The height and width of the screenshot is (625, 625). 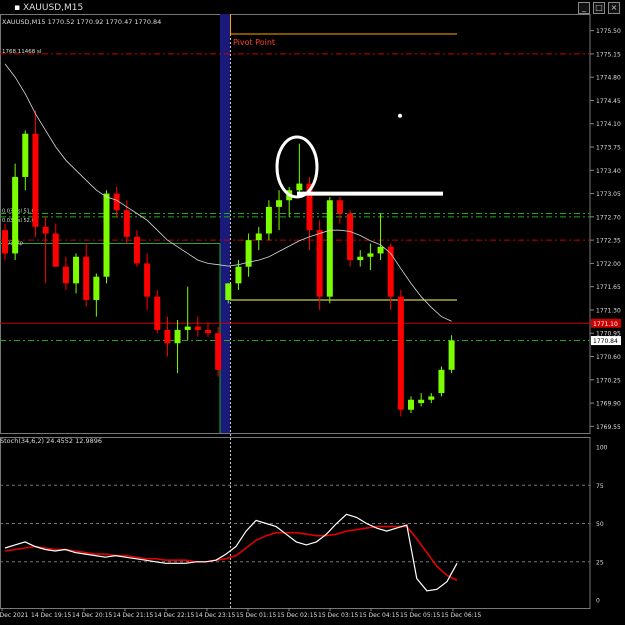 I want to click on y-tick-label: 1770.60, so click(x=608, y=357).